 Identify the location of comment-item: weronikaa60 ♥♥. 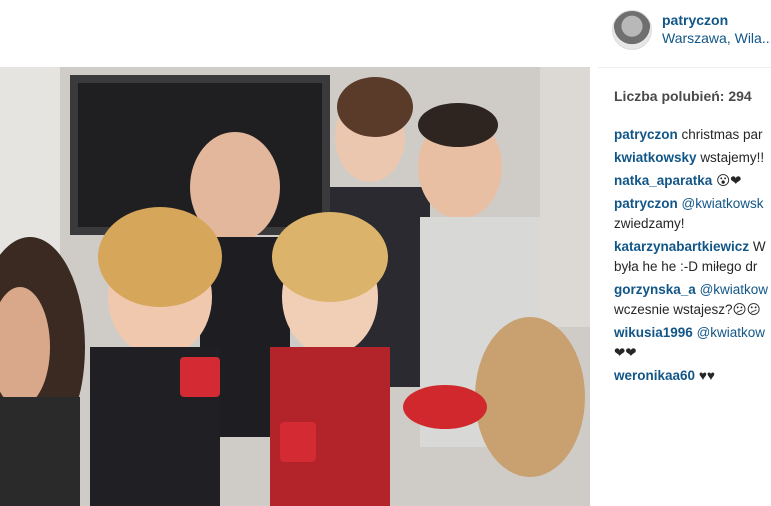
(692, 376).